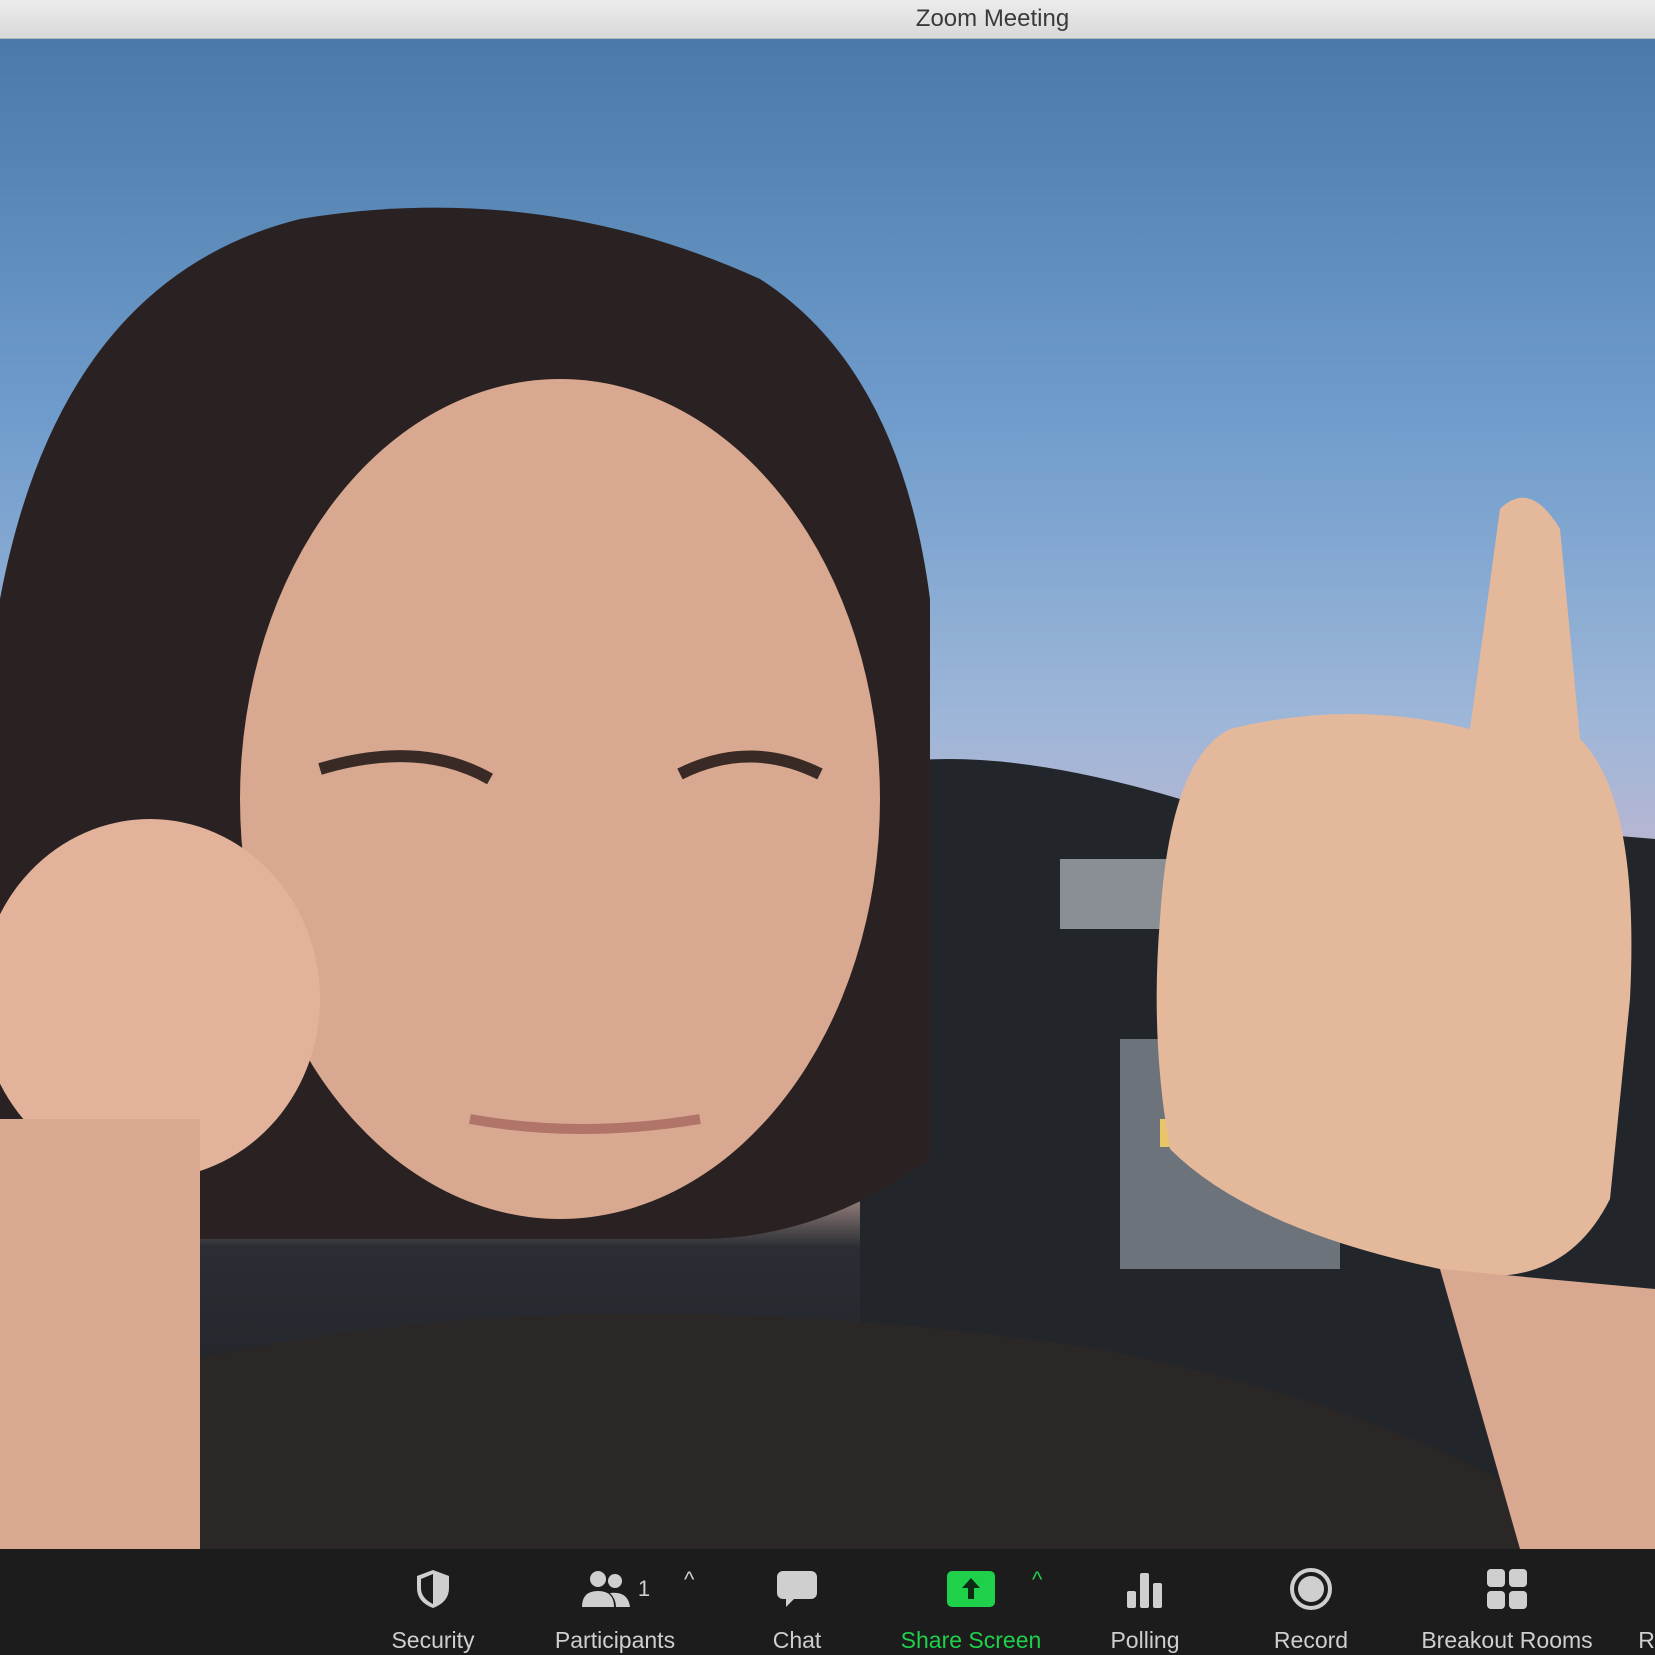  I want to click on chat-label: Chat, so click(797, 1640).